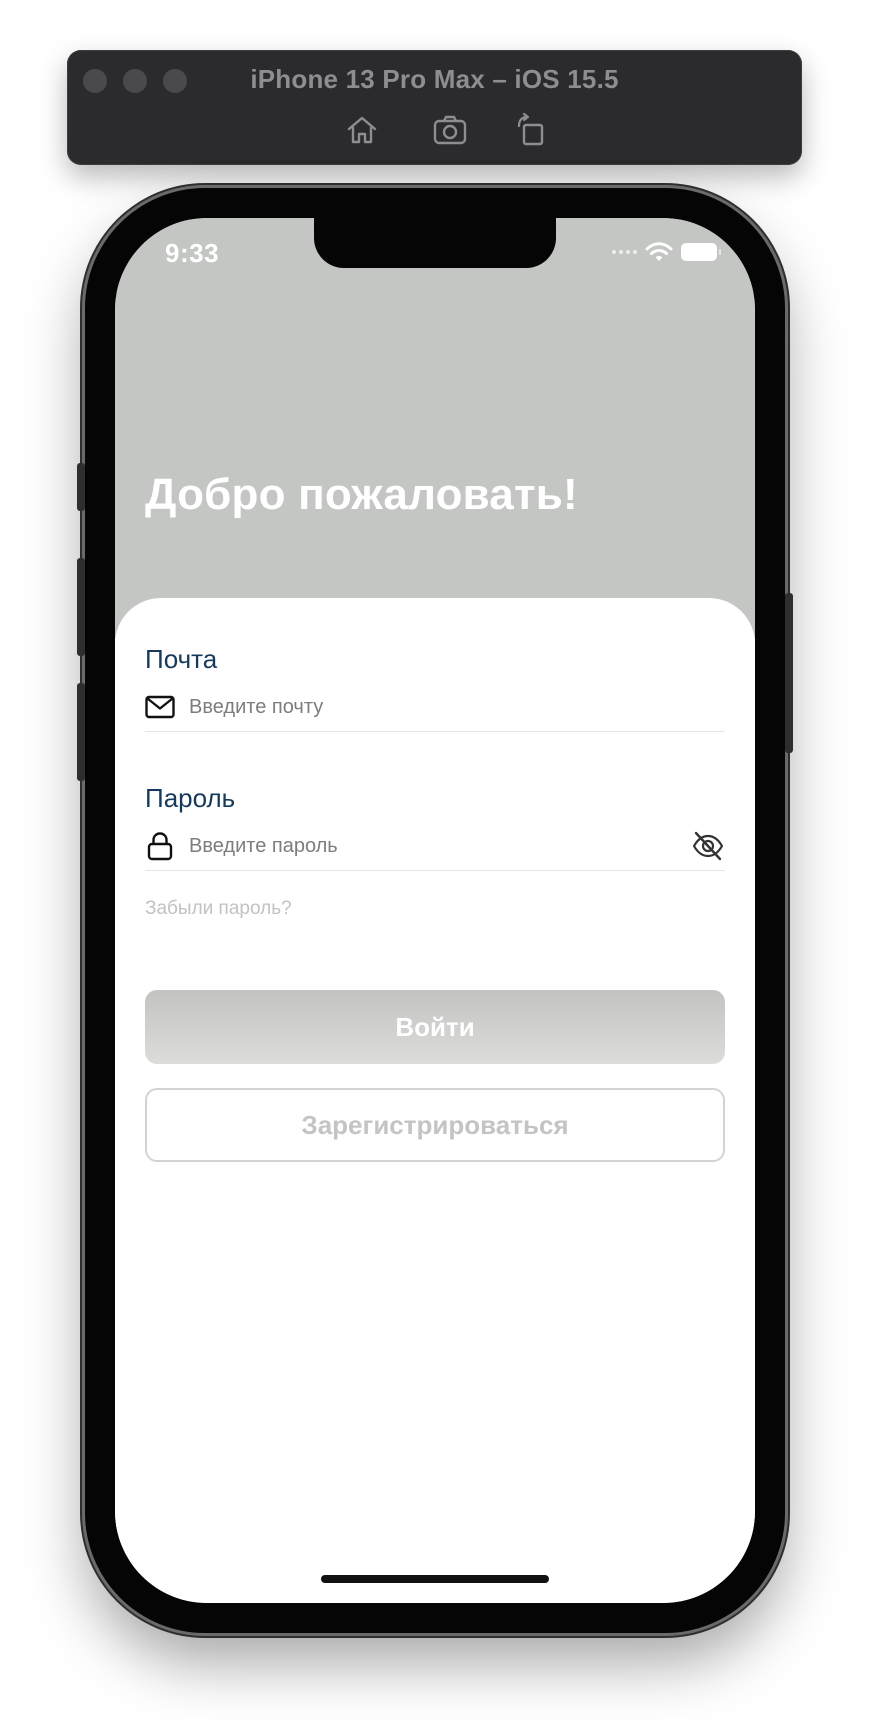 This screenshot has width=870, height=1720. Describe the element at coordinates (362, 130) in the screenshot. I see `home-icon` at that location.